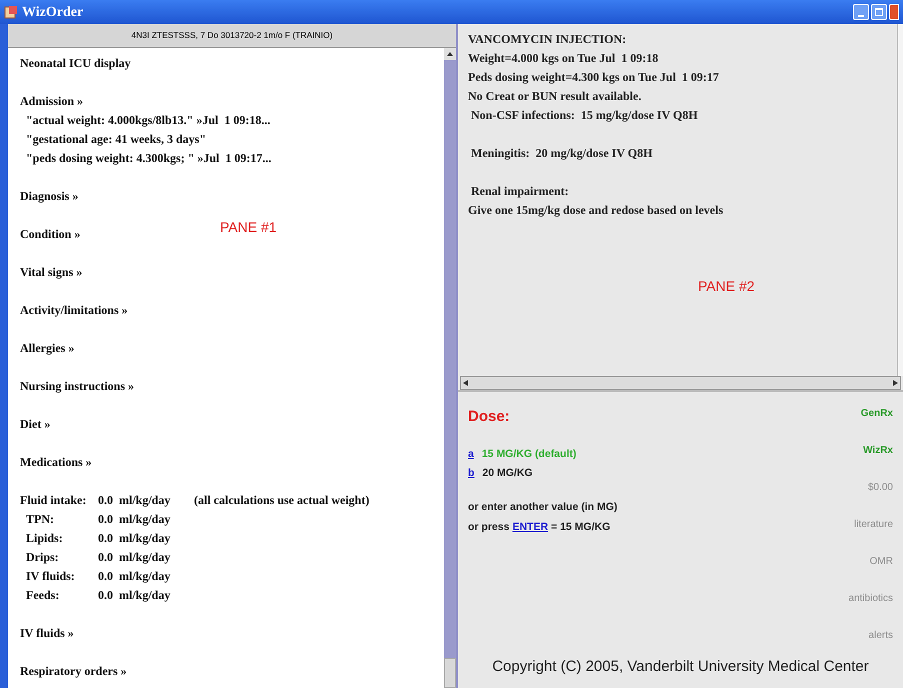 The height and width of the screenshot is (688, 903). I want to click on admission-entry: "gestational age: 41 weeks, 3 days", so click(116, 139).